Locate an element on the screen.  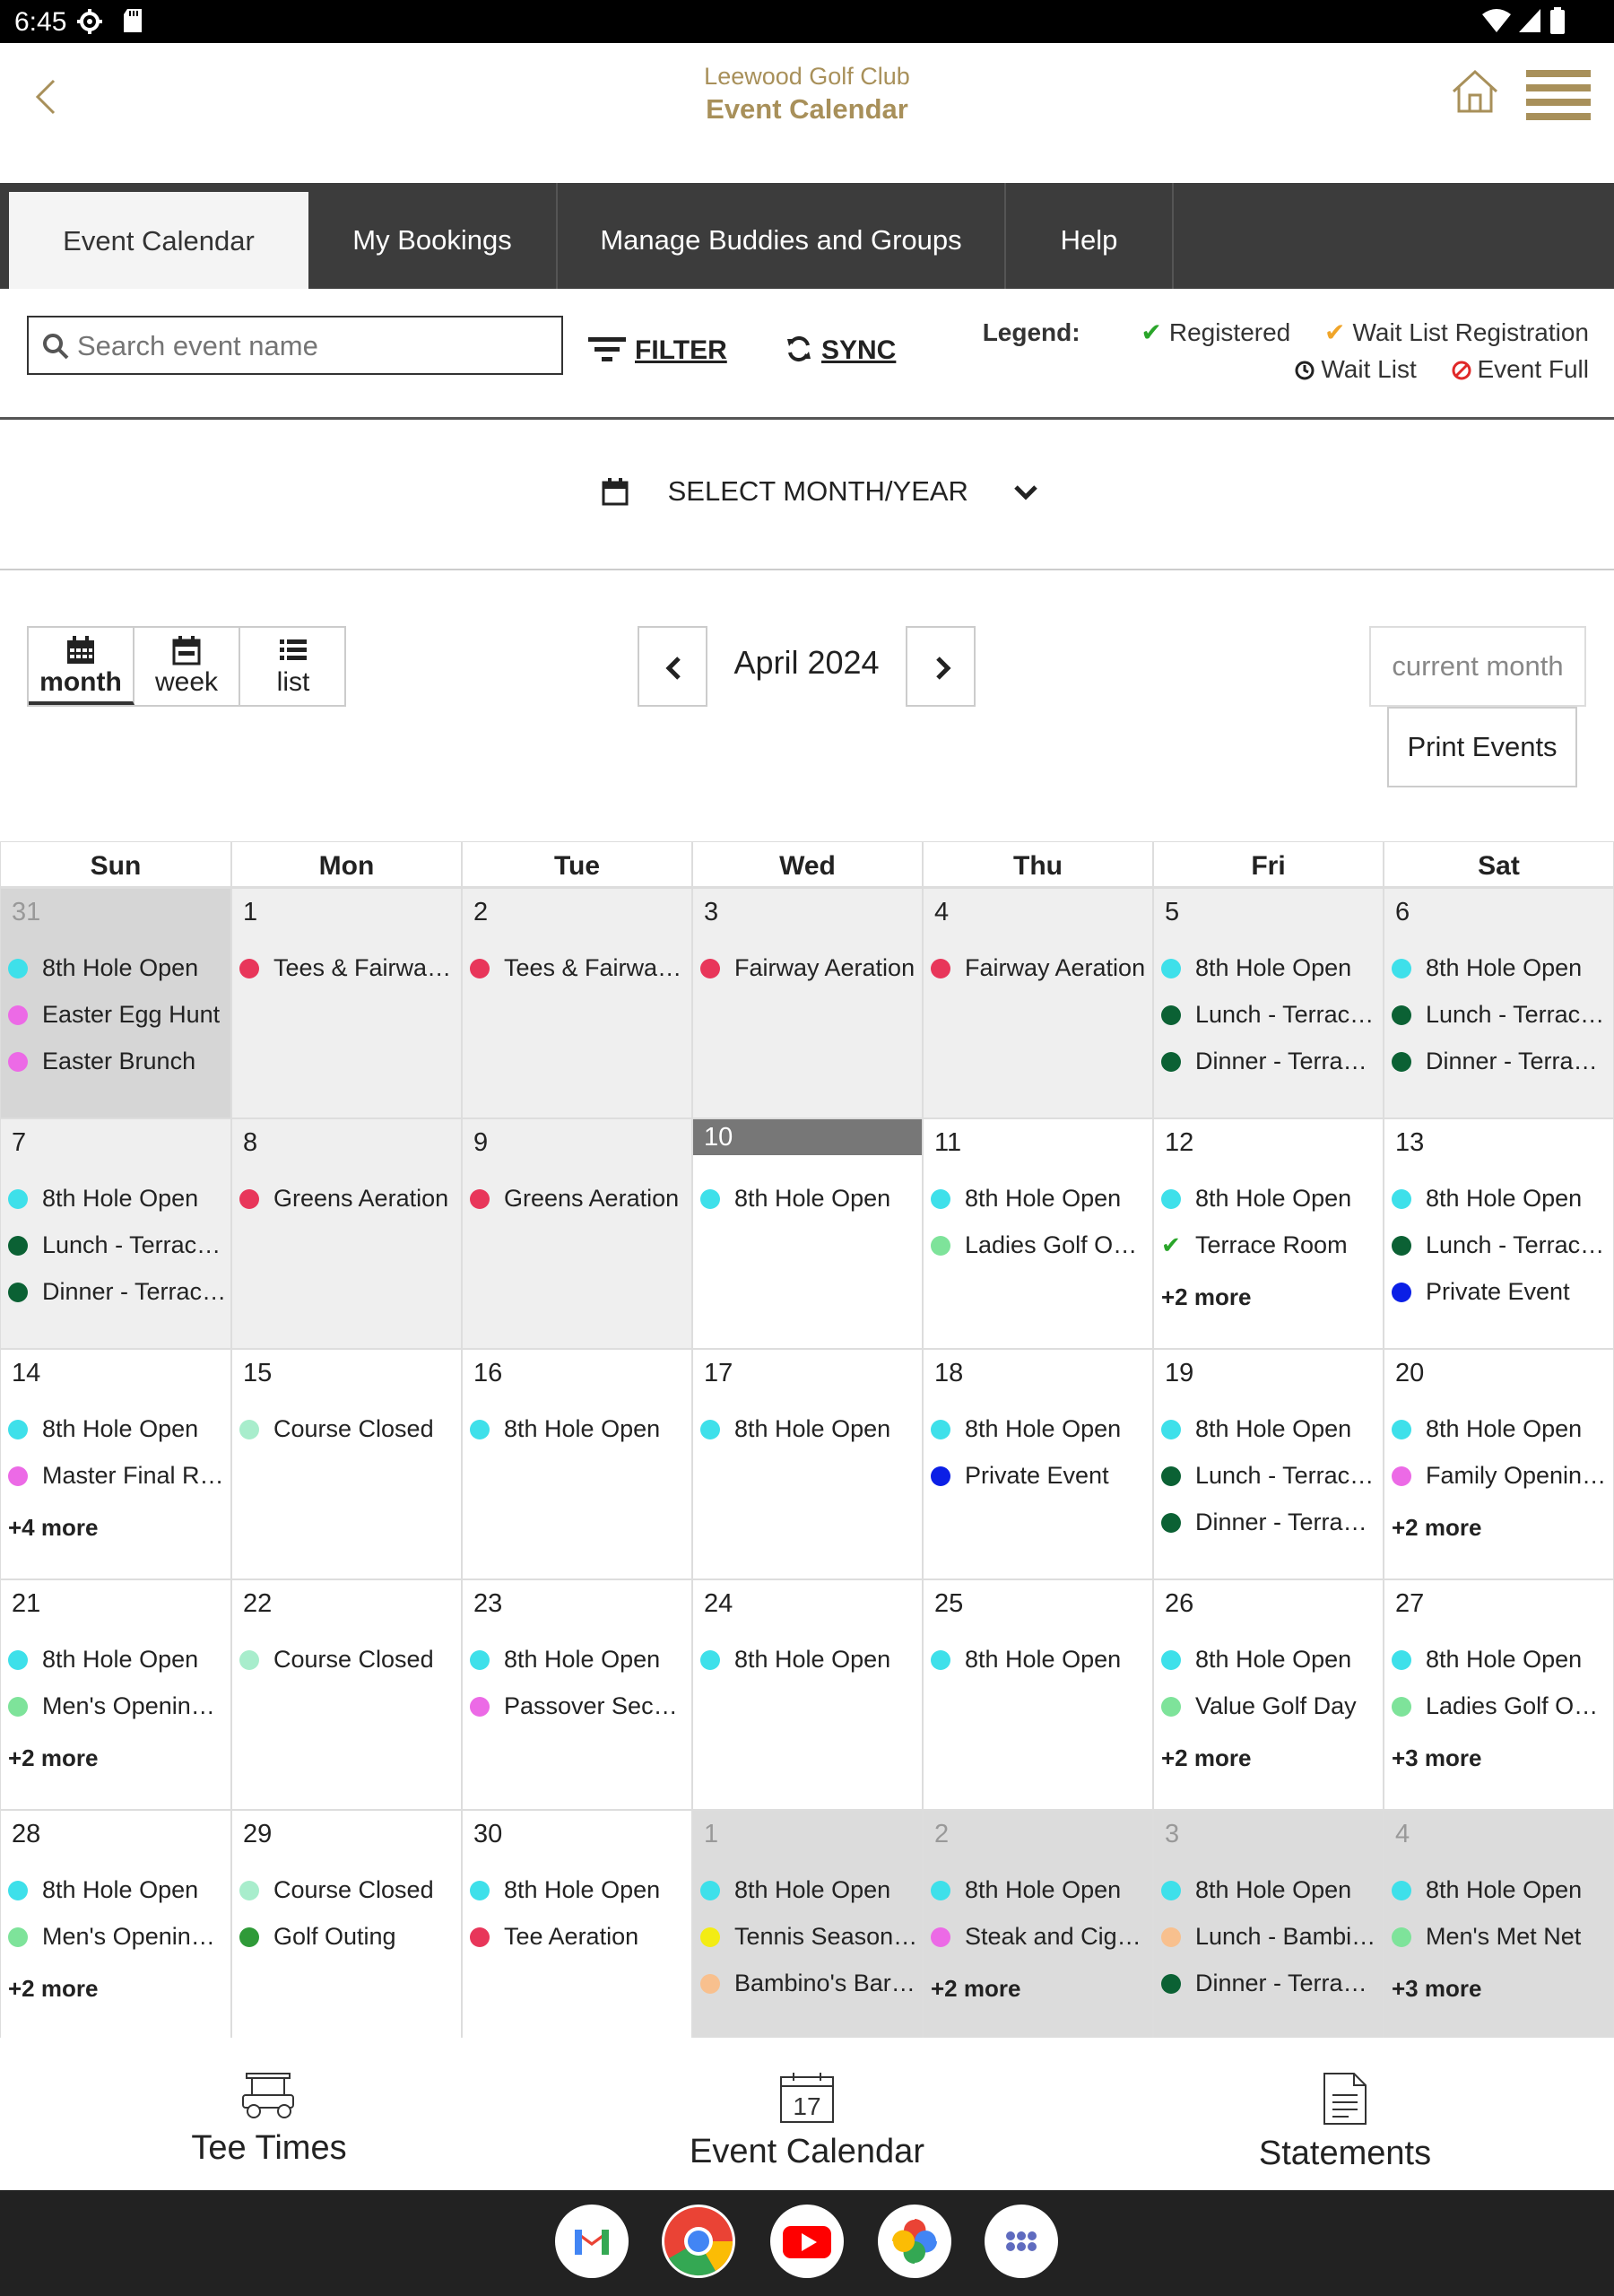
view-week-button: week is located at coordinates (187, 666).